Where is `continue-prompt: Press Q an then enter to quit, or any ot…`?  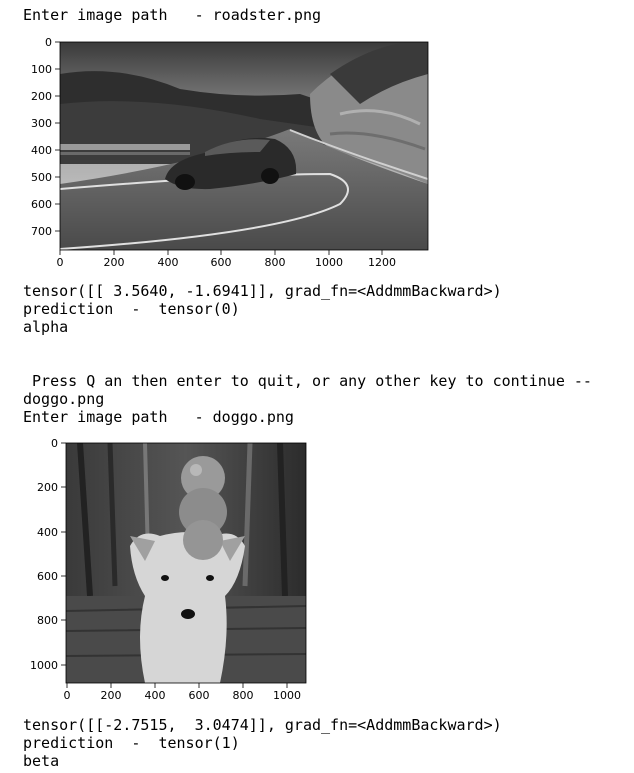 continue-prompt: Press Q an then enter to quit, or any ot… is located at coordinates (307, 381).